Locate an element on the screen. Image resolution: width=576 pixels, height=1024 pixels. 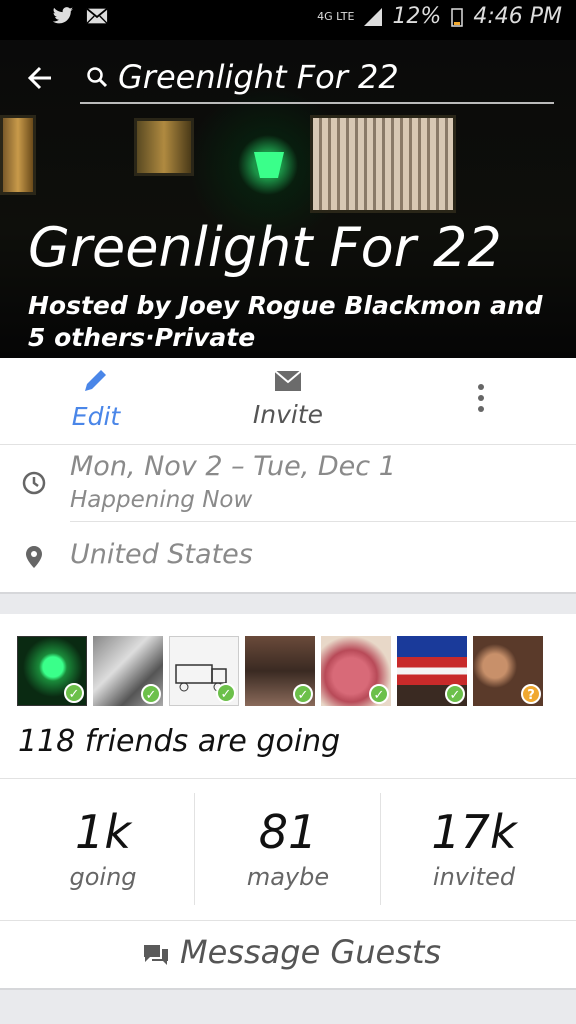
battery-percent: 12% is located at coordinates (417, 16).